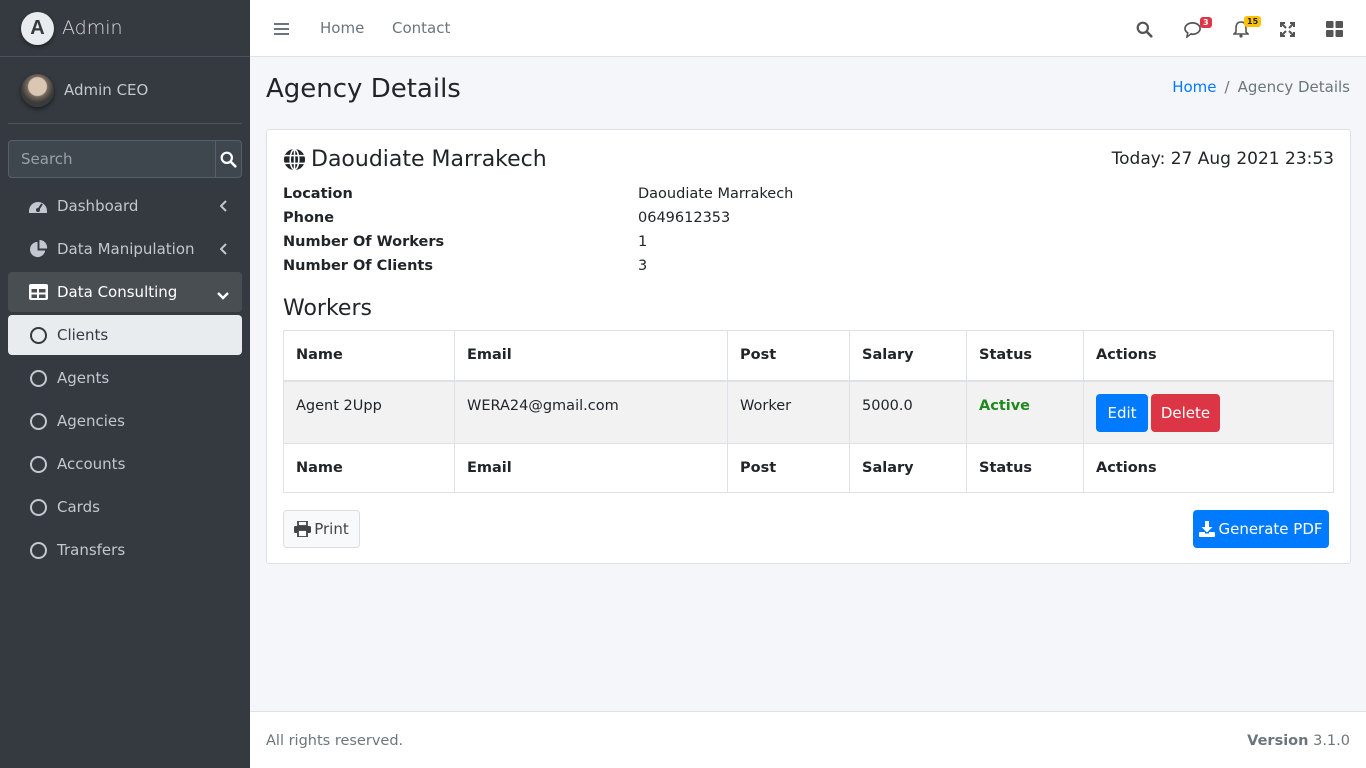 This screenshot has height=768, width=1366. I want to click on notifications-icon: 15, so click(1246, 28).